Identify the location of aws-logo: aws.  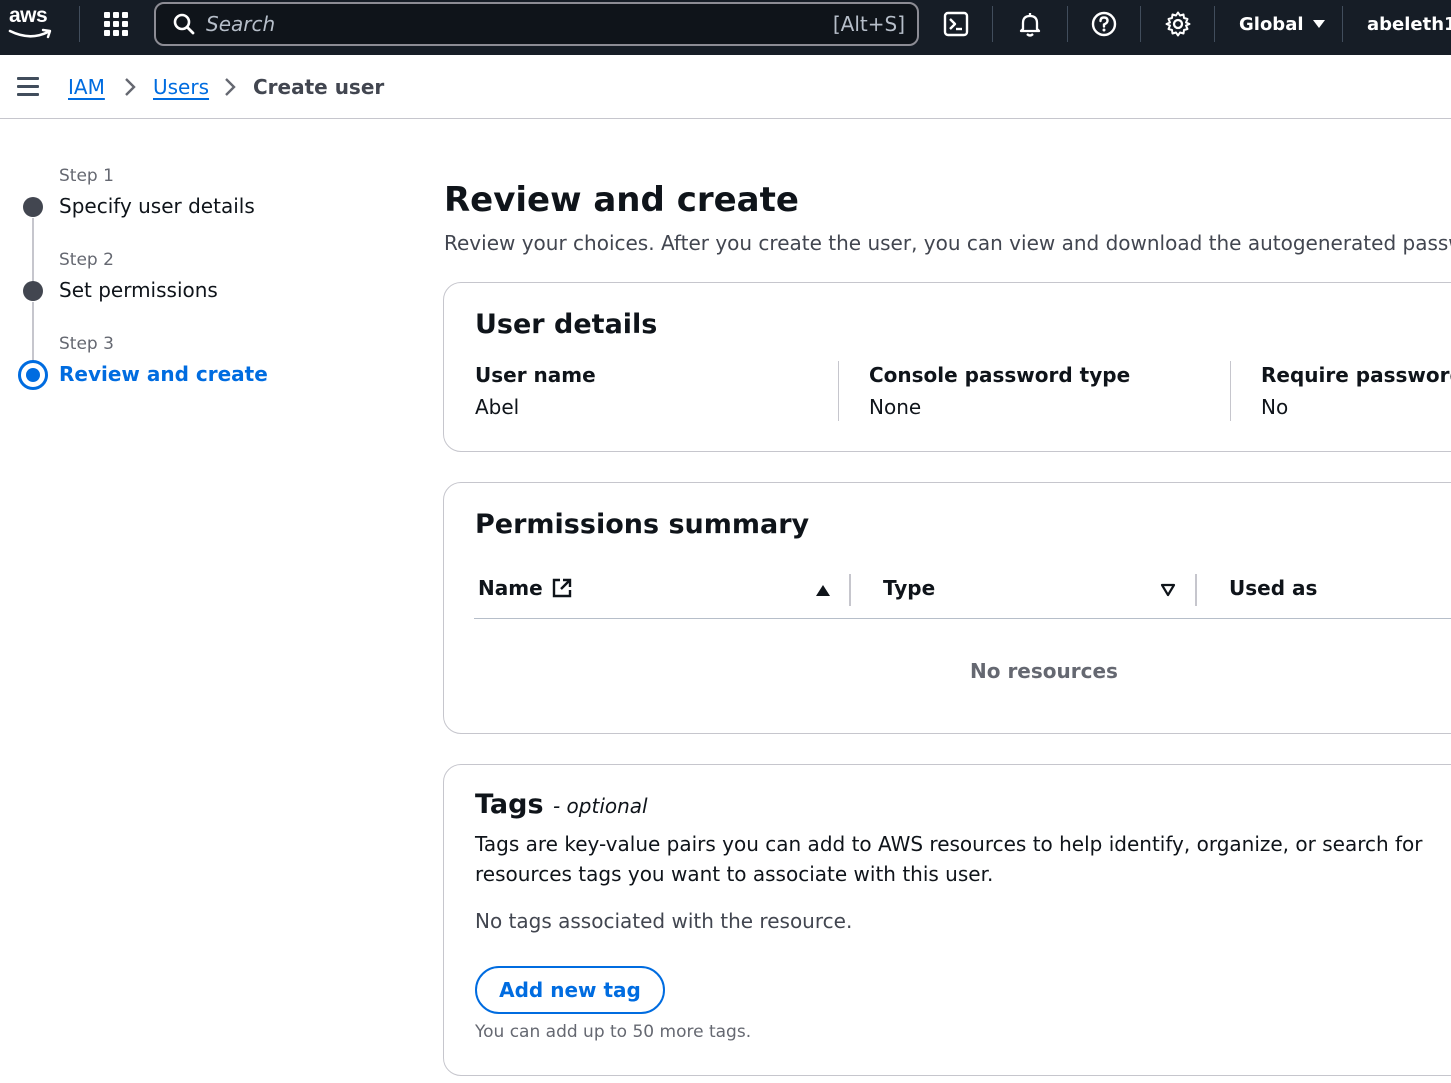
(31, 24).